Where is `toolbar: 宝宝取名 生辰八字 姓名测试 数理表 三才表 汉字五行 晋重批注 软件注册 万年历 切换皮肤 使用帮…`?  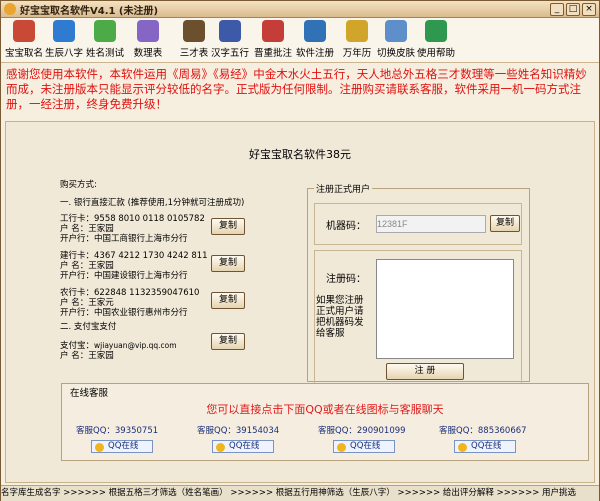 toolbar: 宝宝取名 生辰八字 姓名测试 数理表 三才表 汉字五行 晋重批注 软件注册 万年历 切换皮肤 使用帮… is located at coordinates (300, 40).